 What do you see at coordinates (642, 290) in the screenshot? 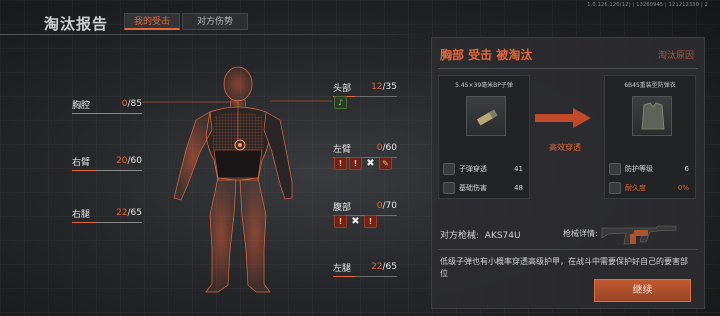
I see `continue-button: 继续` at bounding box center [642, 290].